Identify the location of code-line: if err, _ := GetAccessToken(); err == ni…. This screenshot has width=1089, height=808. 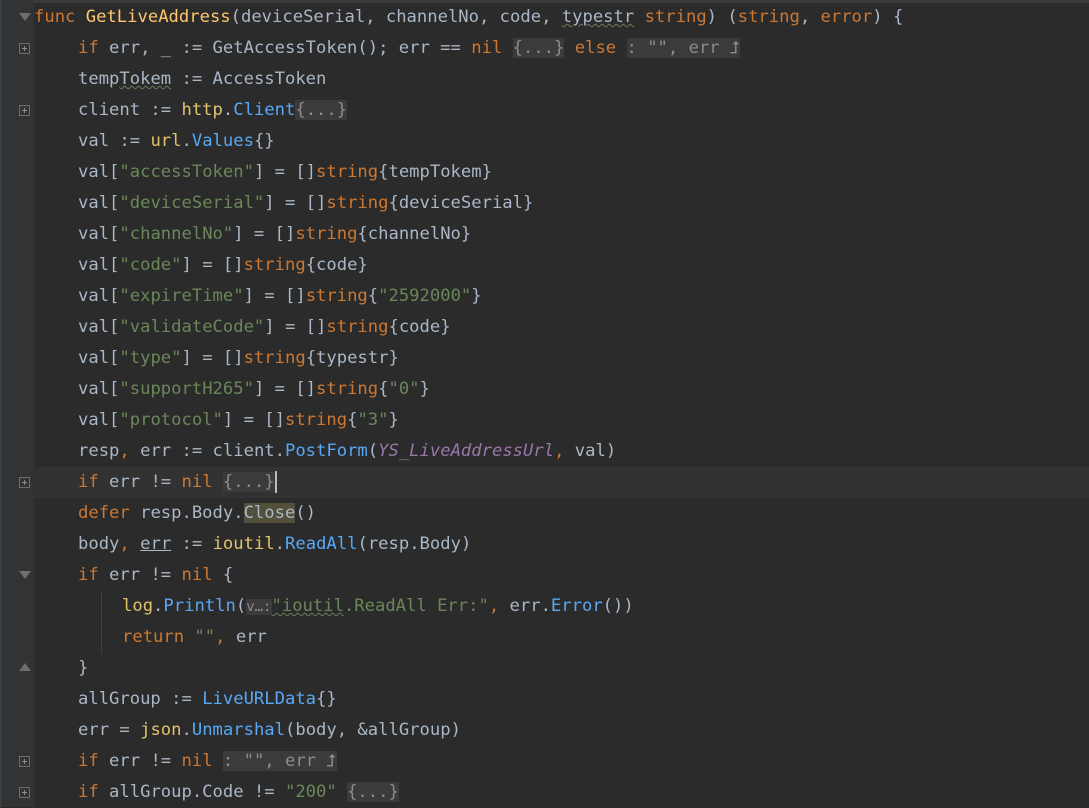
(561, 48).